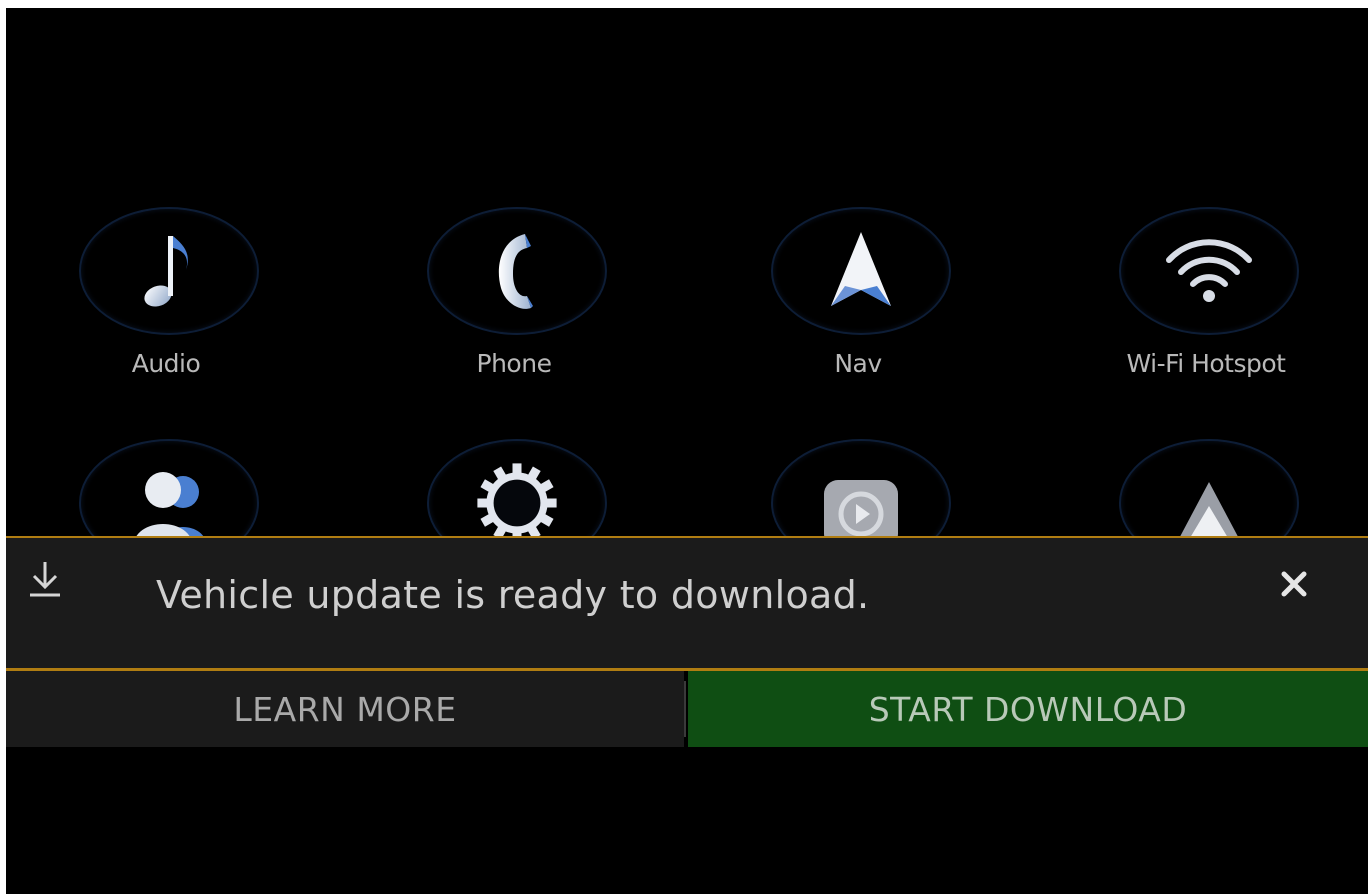  I want to click on navigation-arrow-icon, so click(861, 271).